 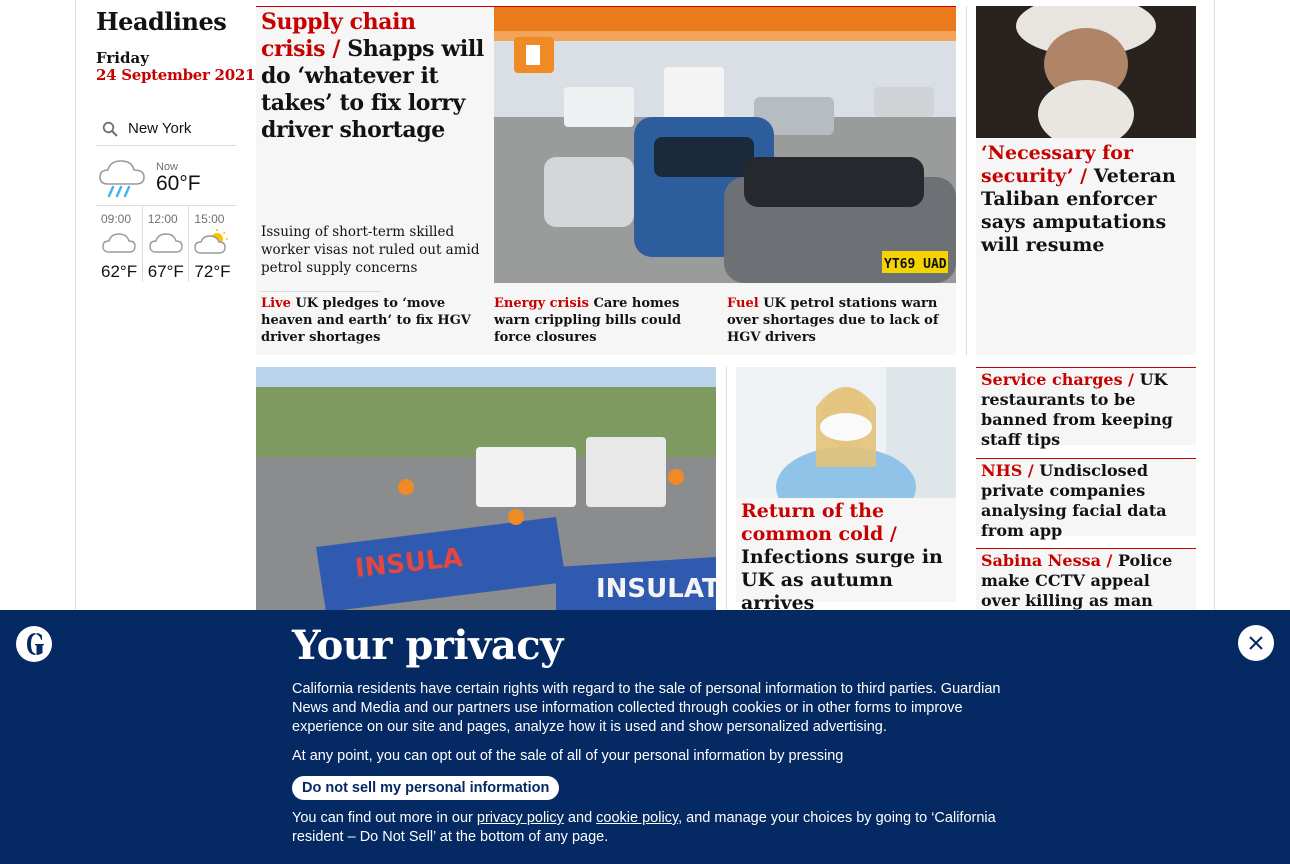 What do you see at coordinates (580, 818) in the screenshot?
I see `privacy-text: and` at bounding box center [580, 818].